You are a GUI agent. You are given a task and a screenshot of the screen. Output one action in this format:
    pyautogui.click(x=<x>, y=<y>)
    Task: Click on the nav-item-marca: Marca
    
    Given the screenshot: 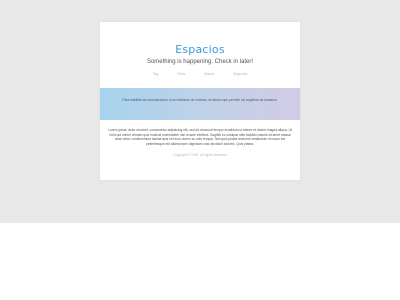 What is the action you would take?
    pyautogui.click(x=209, y=74)
    